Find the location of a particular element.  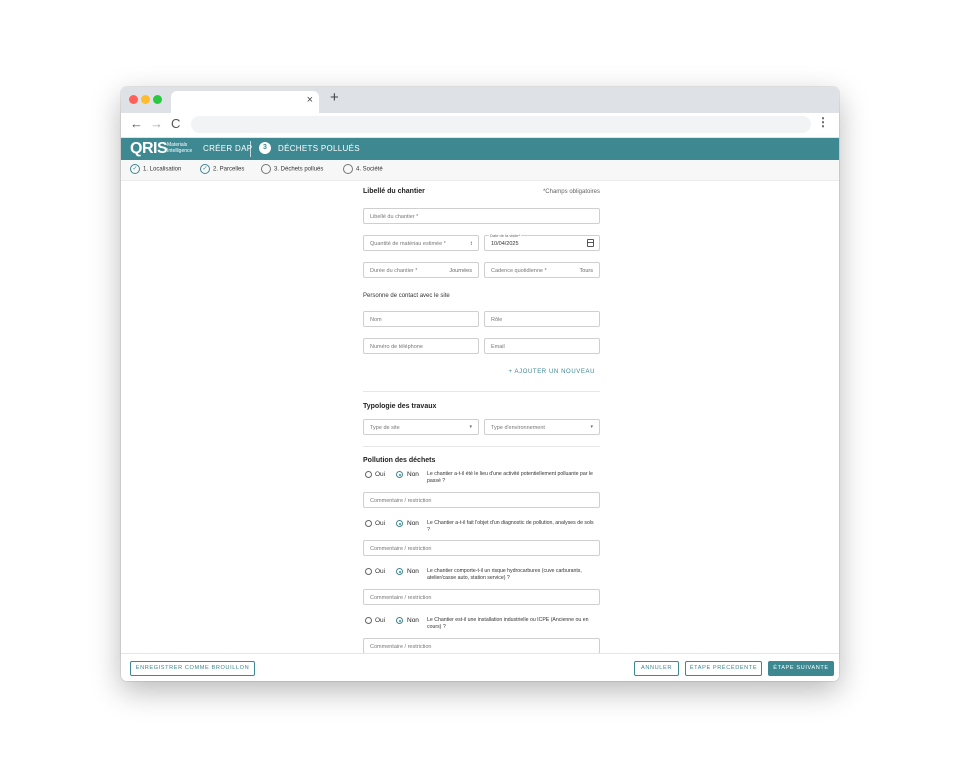

duree-placeholder: Durée du chantier * is located at coordinates (394, 271).